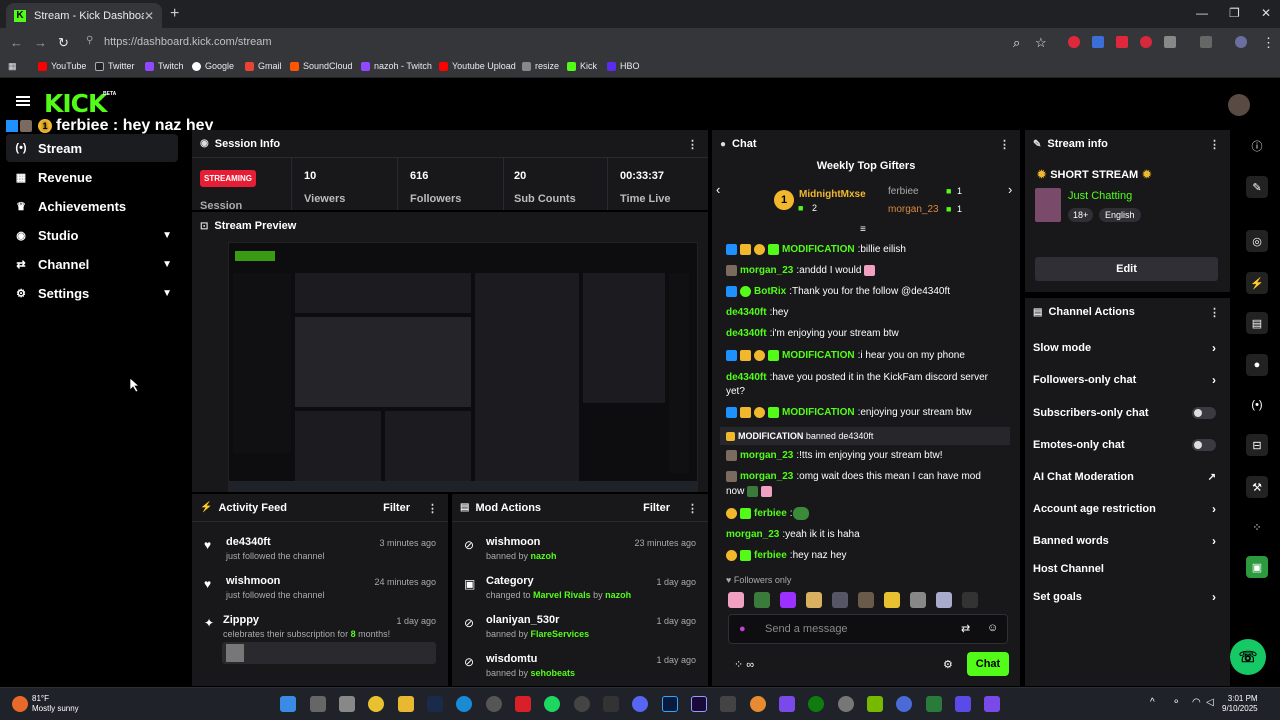 The image size is (1280, 720). I want to click on task-view-icon, so click(318, 704).